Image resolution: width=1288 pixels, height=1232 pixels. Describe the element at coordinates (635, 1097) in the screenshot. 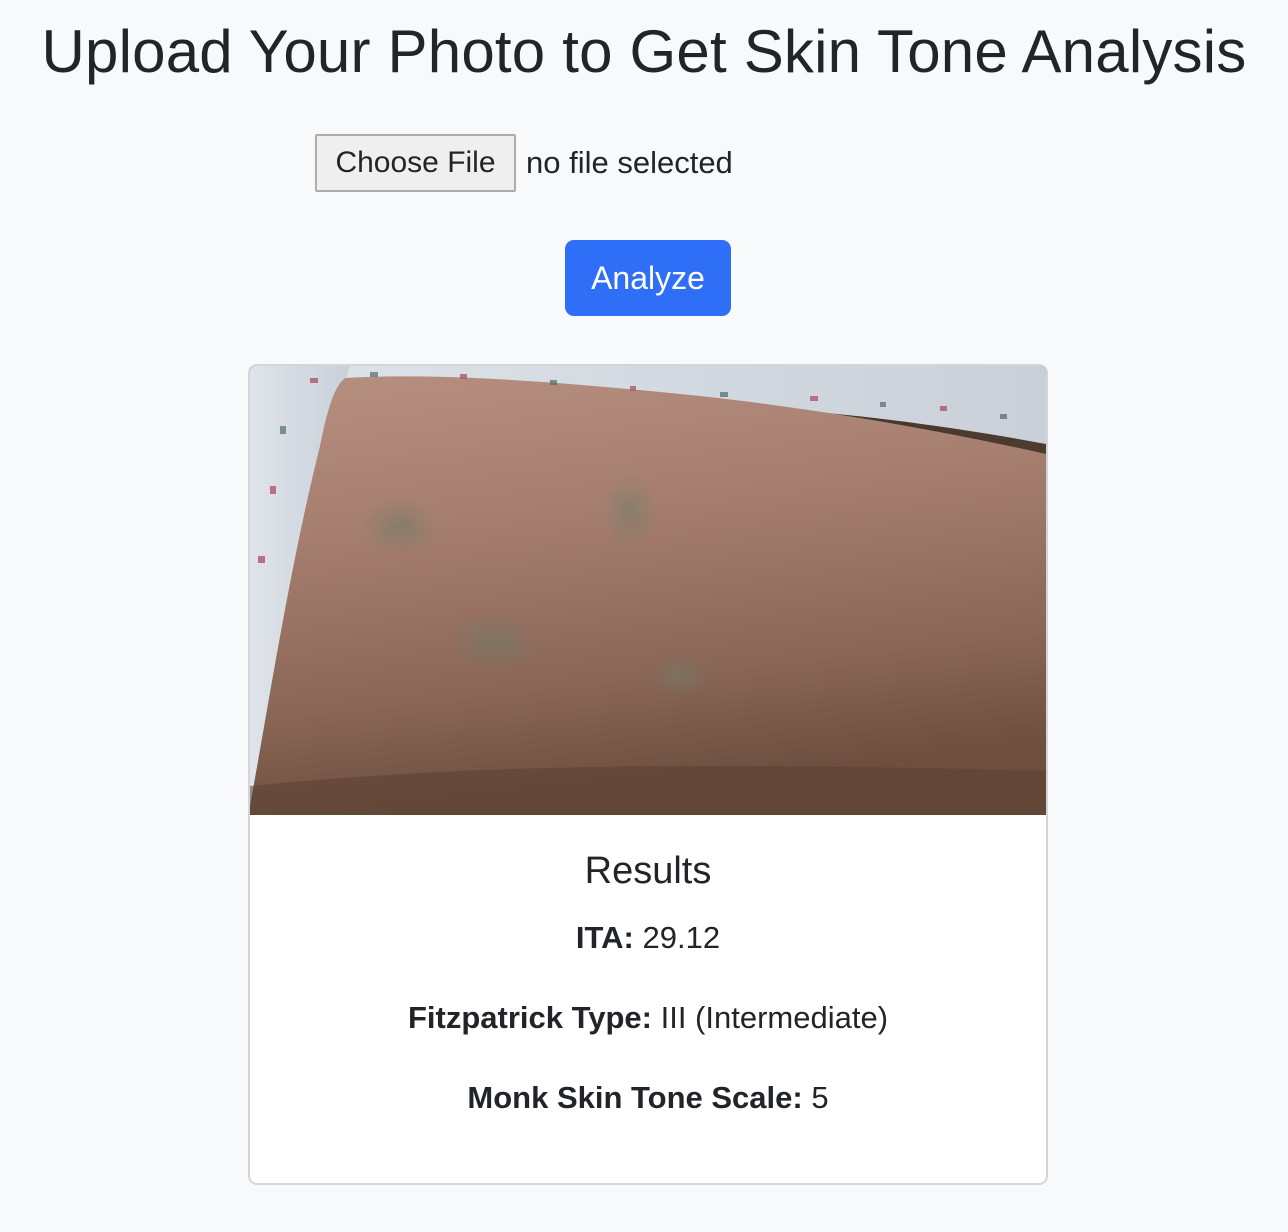

I see `monk-scale-label: Monk Skin Tone Scale:` at that location.